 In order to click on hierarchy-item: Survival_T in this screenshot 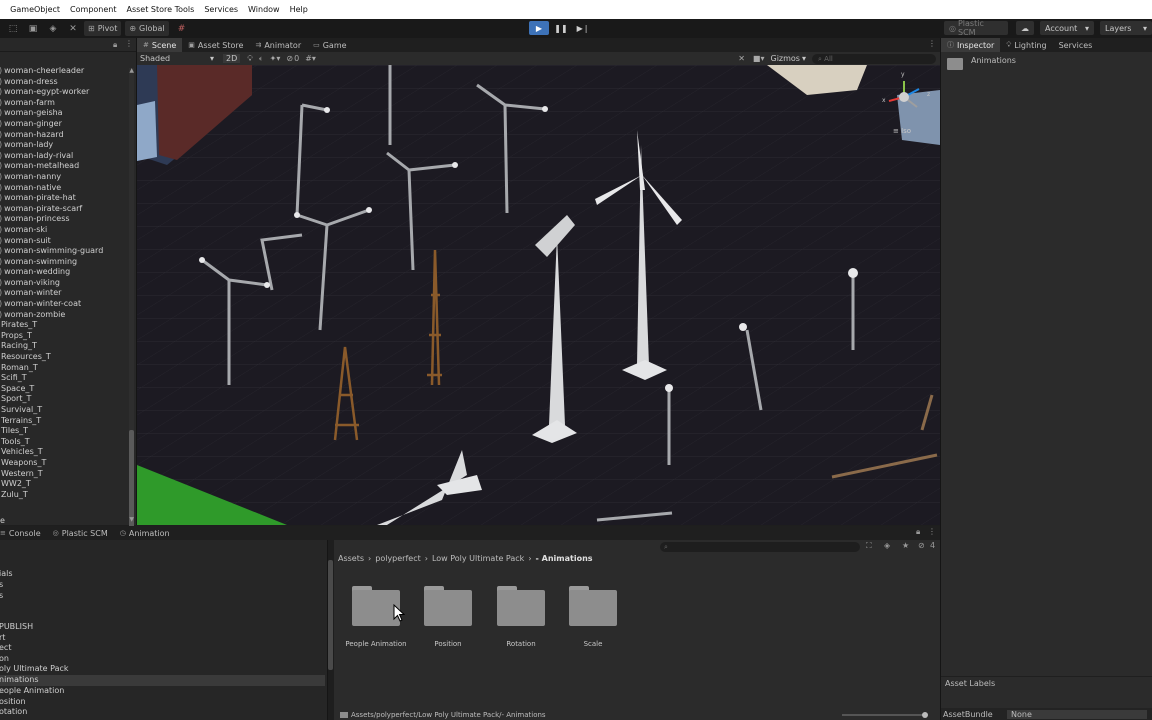, I will do `click(64, 410)`.